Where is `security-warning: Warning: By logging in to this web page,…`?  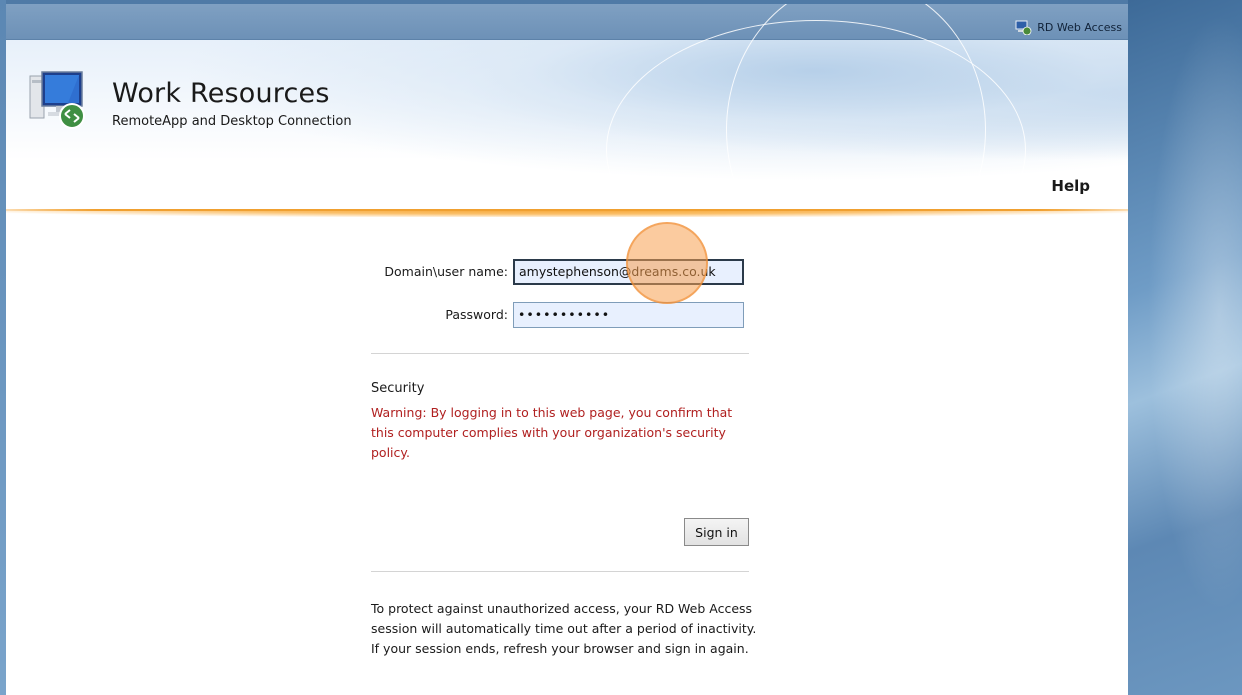
security-warning: Warning: By logging in to this web page,… is located at coordinates (552, 432).